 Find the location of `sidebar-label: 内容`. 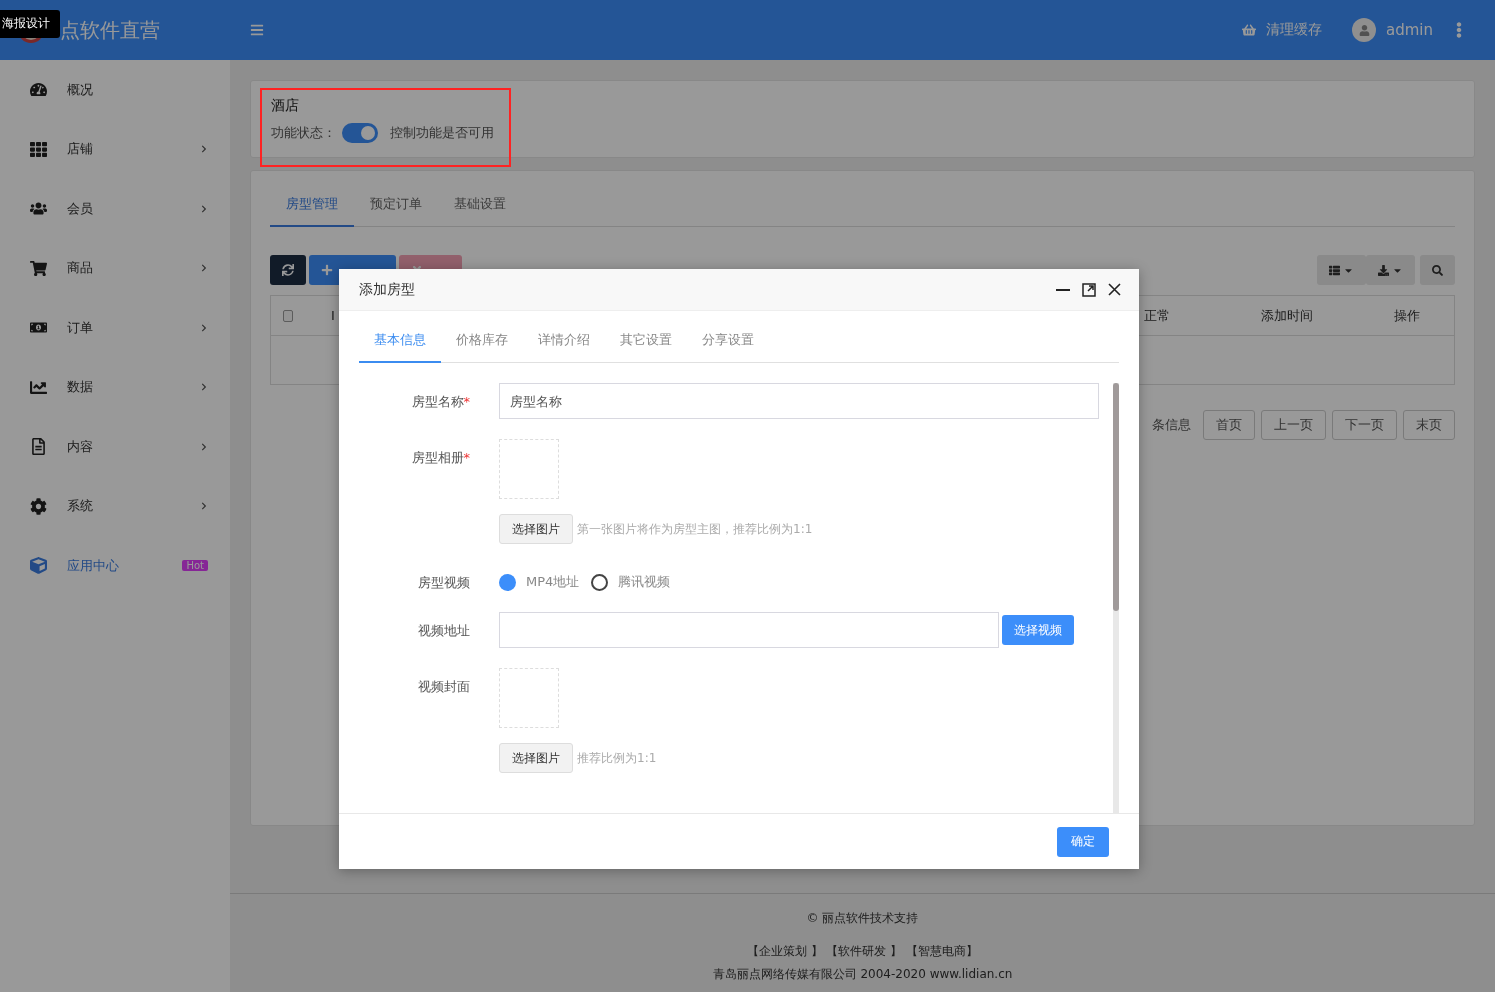

sidebar-label: 内容 is located at coordinates (80, 446).